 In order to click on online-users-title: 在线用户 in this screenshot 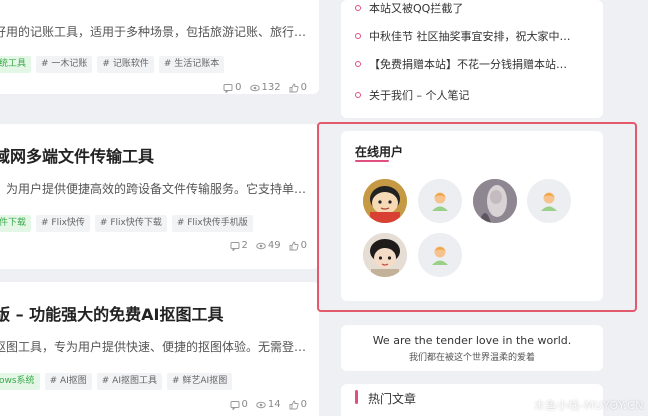, I will do `click(379, 152)`.